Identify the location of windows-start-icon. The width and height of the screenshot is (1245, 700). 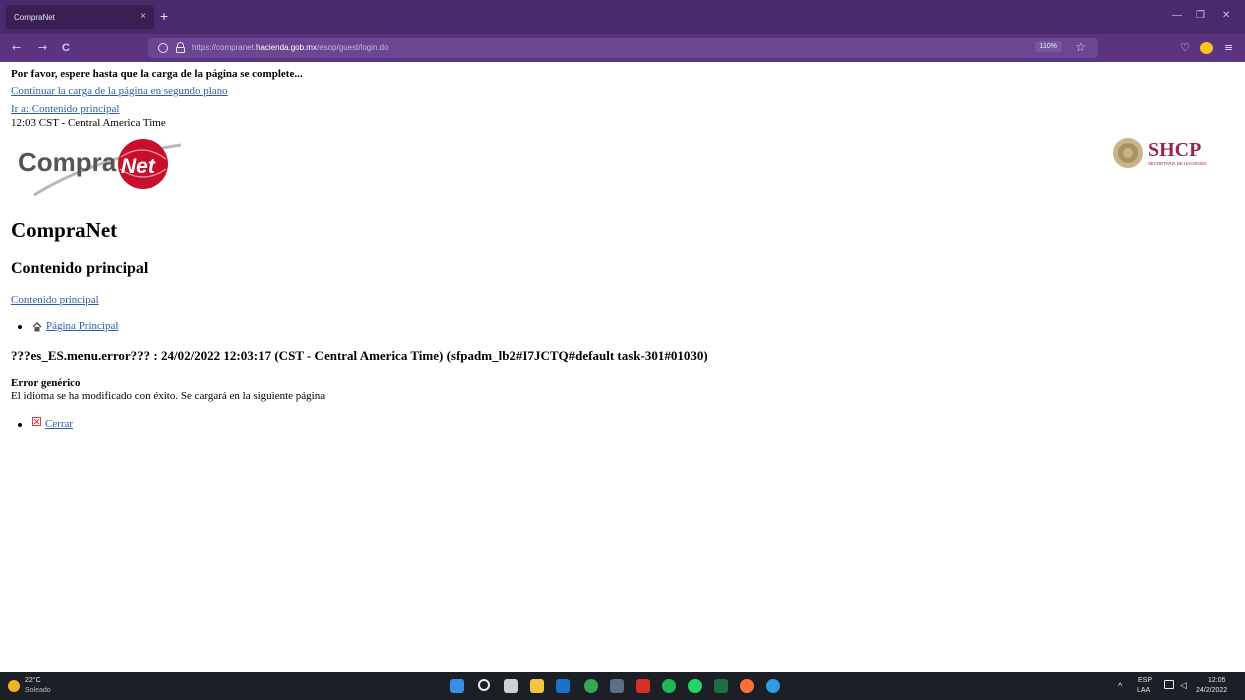
(457, 686).